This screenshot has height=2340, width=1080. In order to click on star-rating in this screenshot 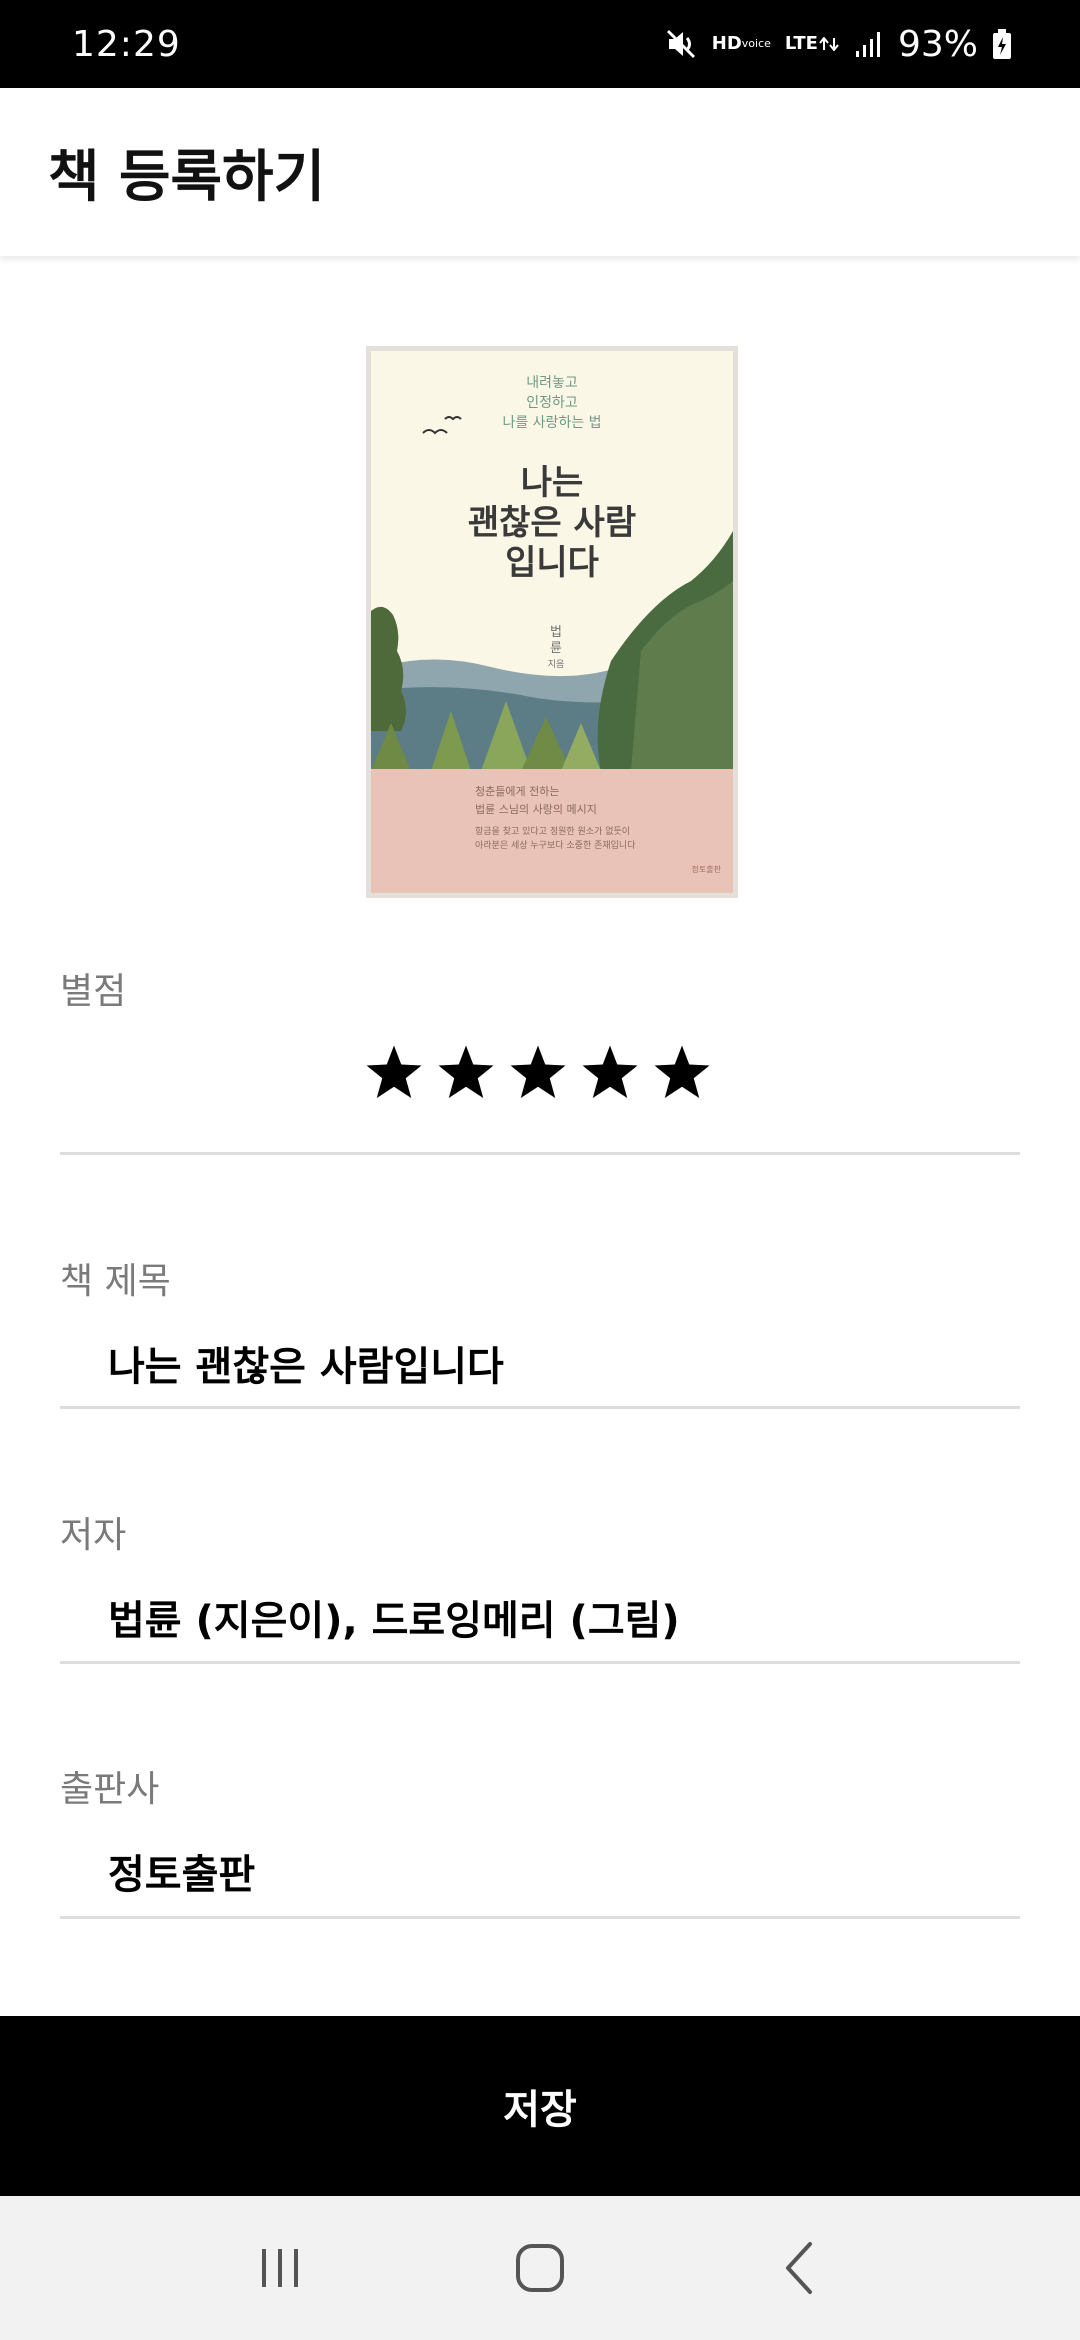, I will do `click(538, 1073)`.